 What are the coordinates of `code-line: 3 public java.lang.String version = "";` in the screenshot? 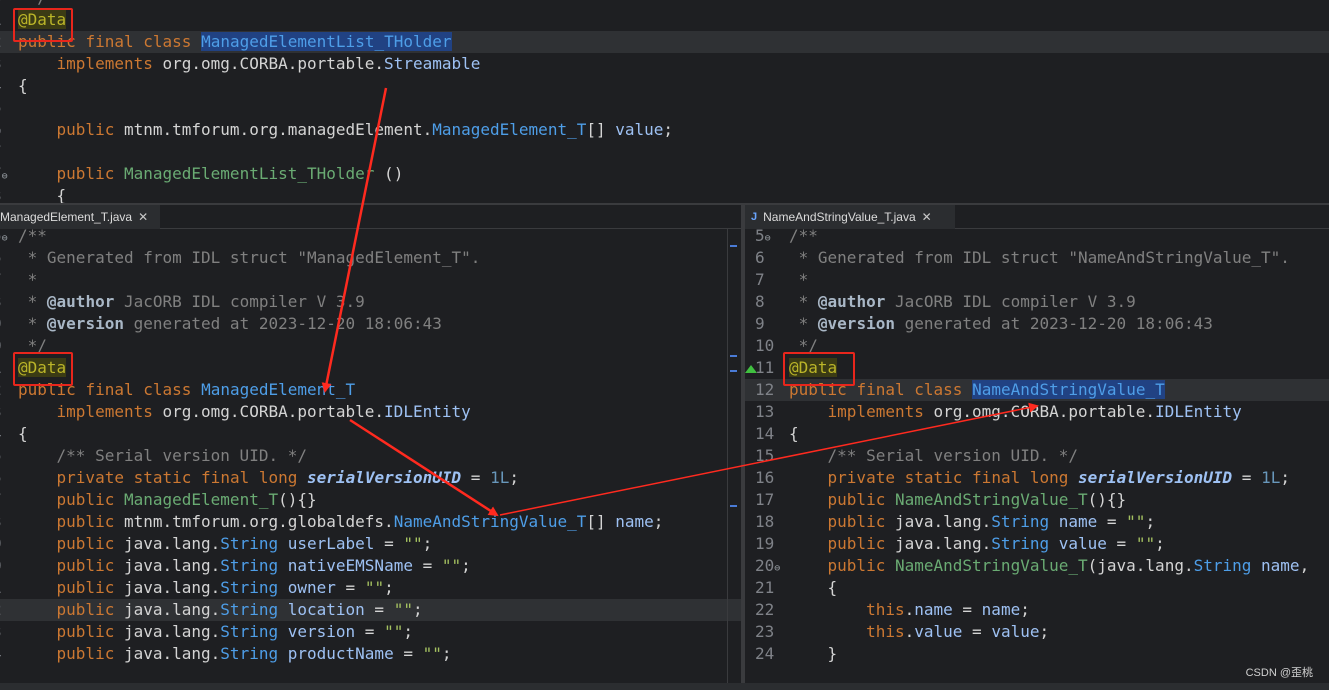 It's located at (370, 632).